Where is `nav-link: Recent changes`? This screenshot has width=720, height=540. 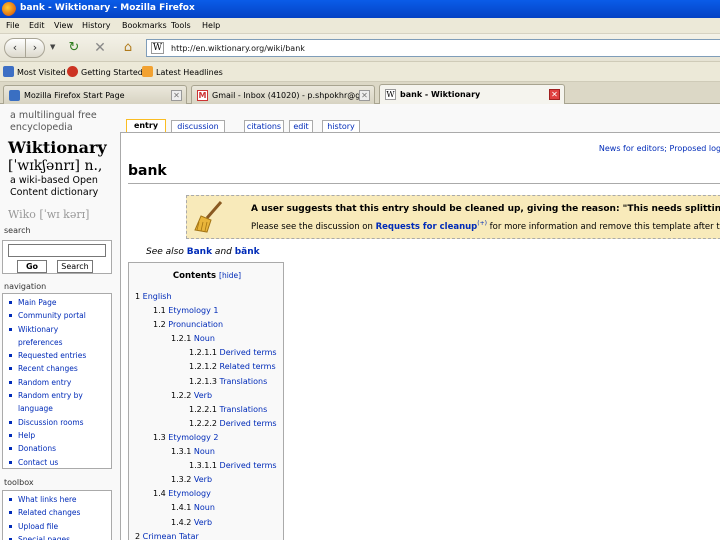
nav-link: Recent changes is located at coordinates (60, 368).